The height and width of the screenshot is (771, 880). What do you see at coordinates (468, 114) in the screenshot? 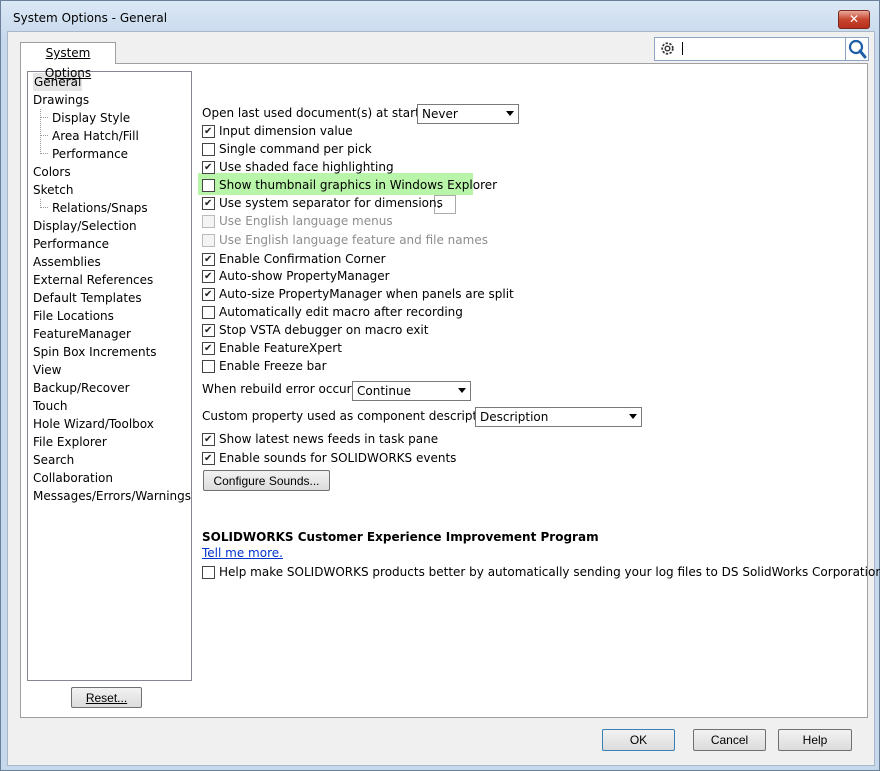
I see `open-last-select: Never` at bounding box center [468, 114].